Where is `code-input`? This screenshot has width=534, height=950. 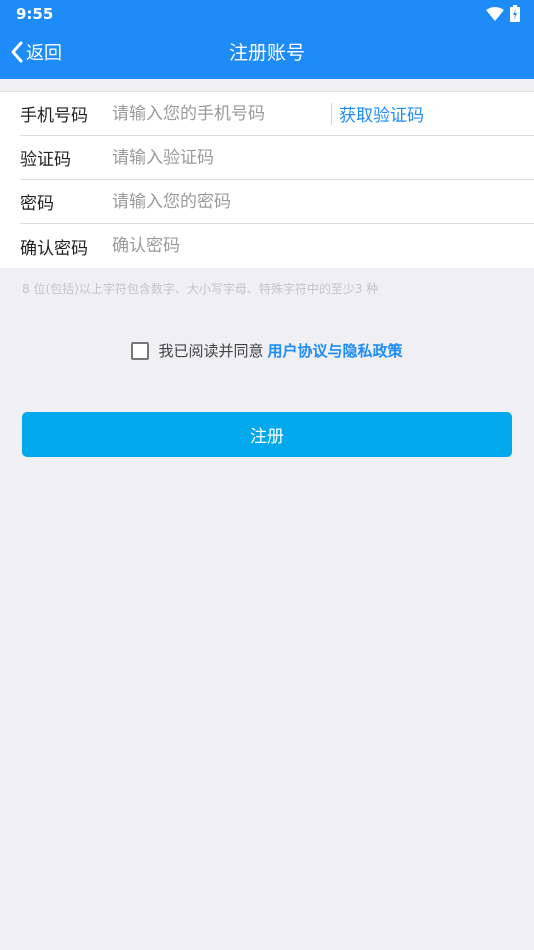 code-input is located at coordinates (323, 157).